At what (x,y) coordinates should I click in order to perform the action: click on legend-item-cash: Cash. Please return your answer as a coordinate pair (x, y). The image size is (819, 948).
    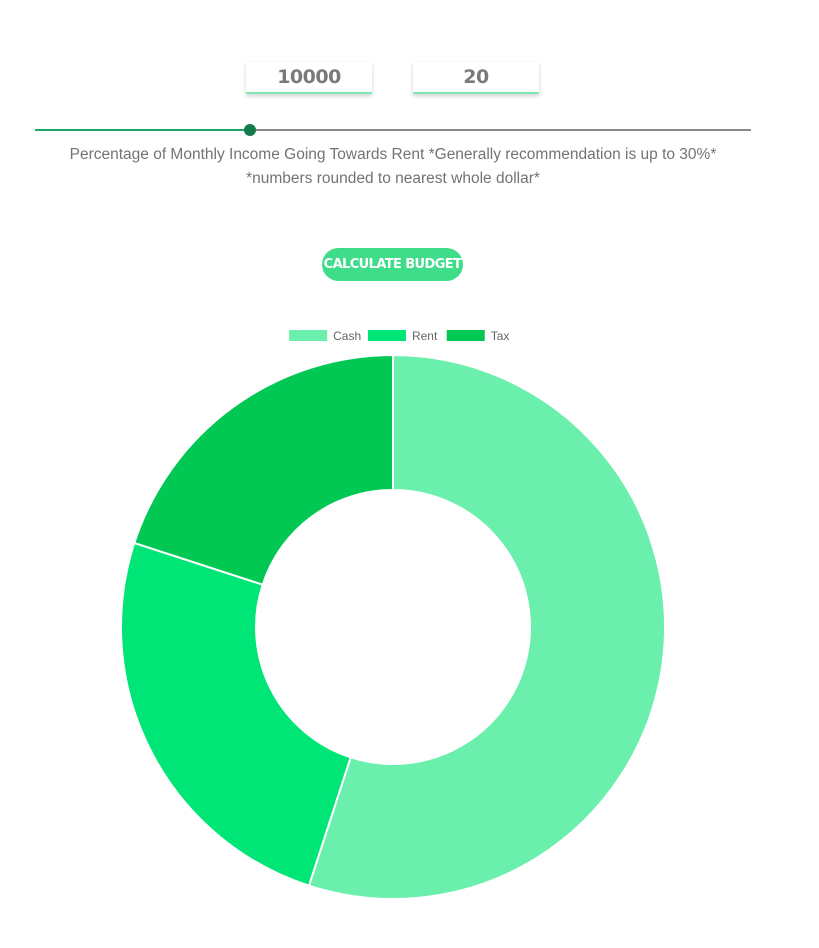
    Looking at the image, I should click on (325, 336).